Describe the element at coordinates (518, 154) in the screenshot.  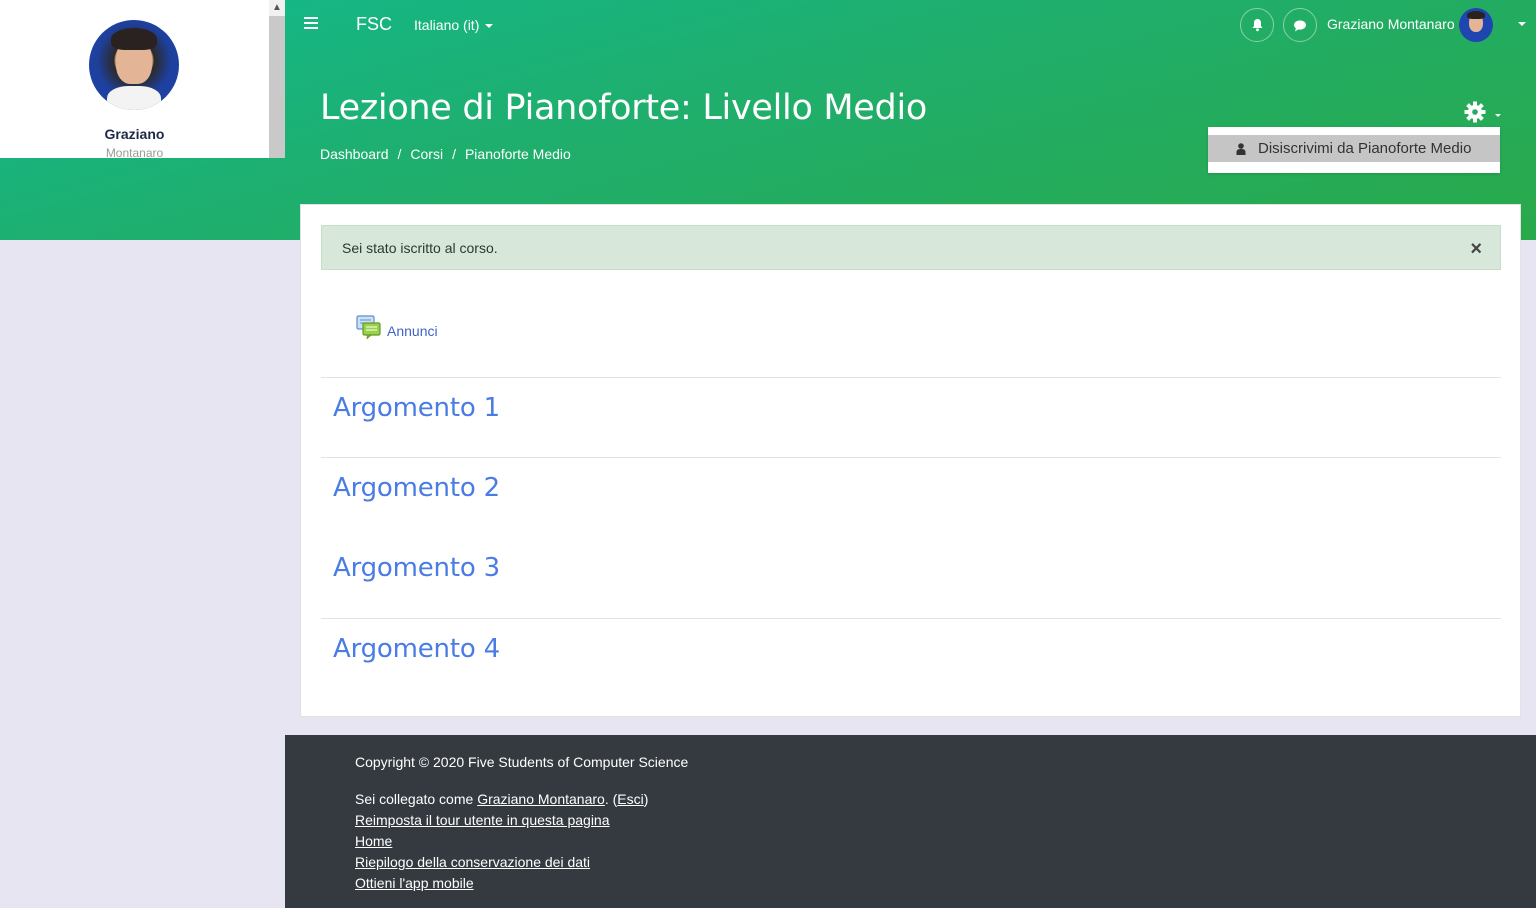
I see `breadcrumb-item-course: Pianoforte Medio` at that location.